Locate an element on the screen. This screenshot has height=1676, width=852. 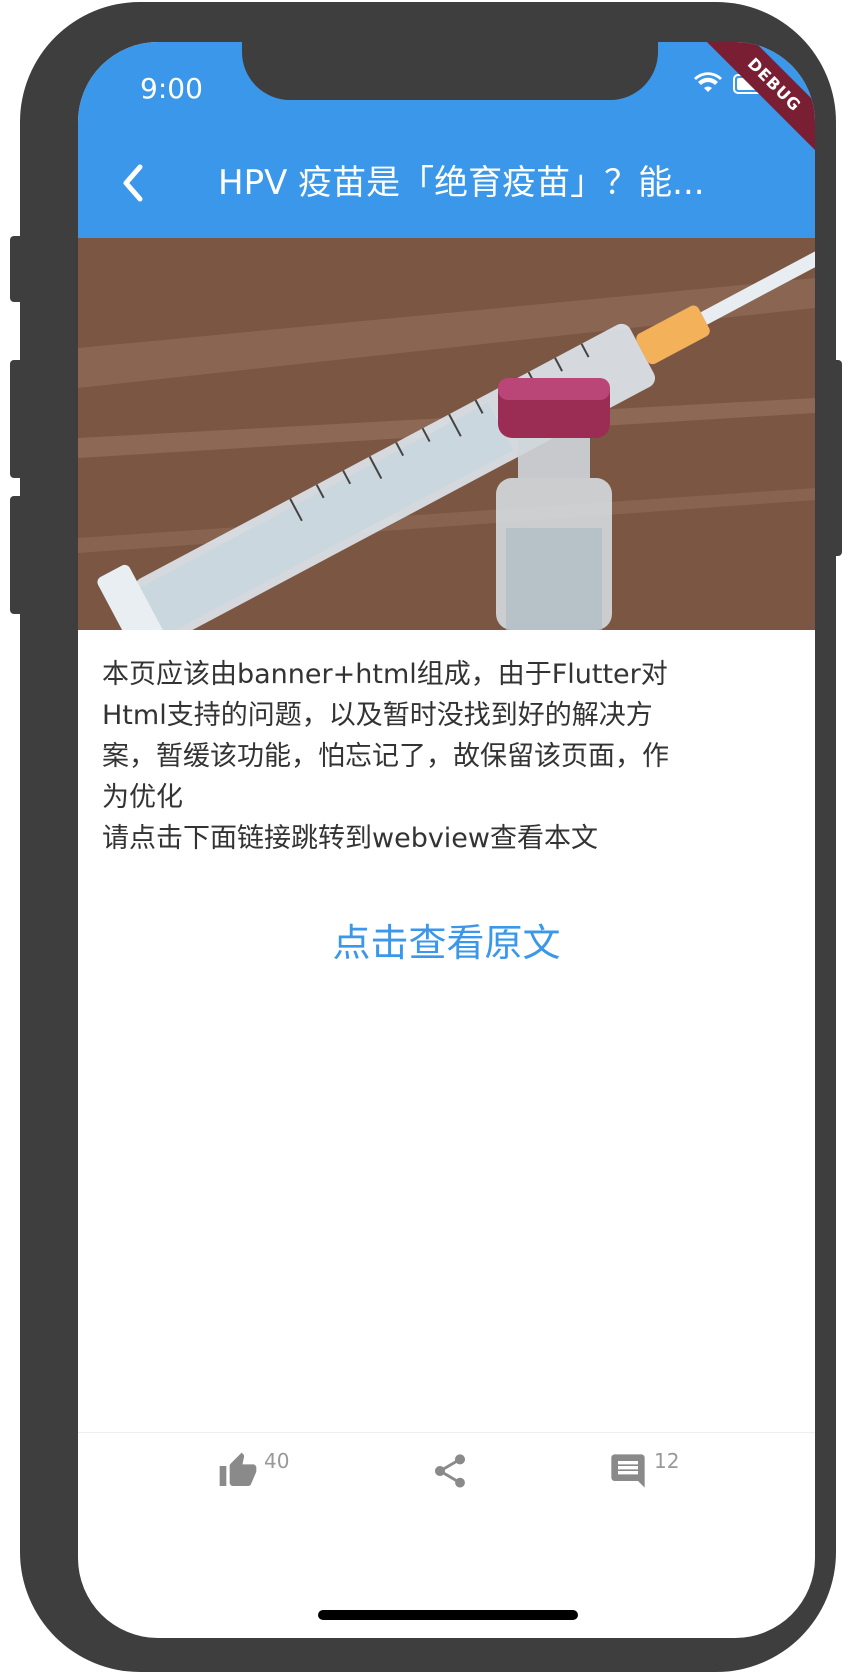
like-button: 40 is located at coordinates (254, 1470).